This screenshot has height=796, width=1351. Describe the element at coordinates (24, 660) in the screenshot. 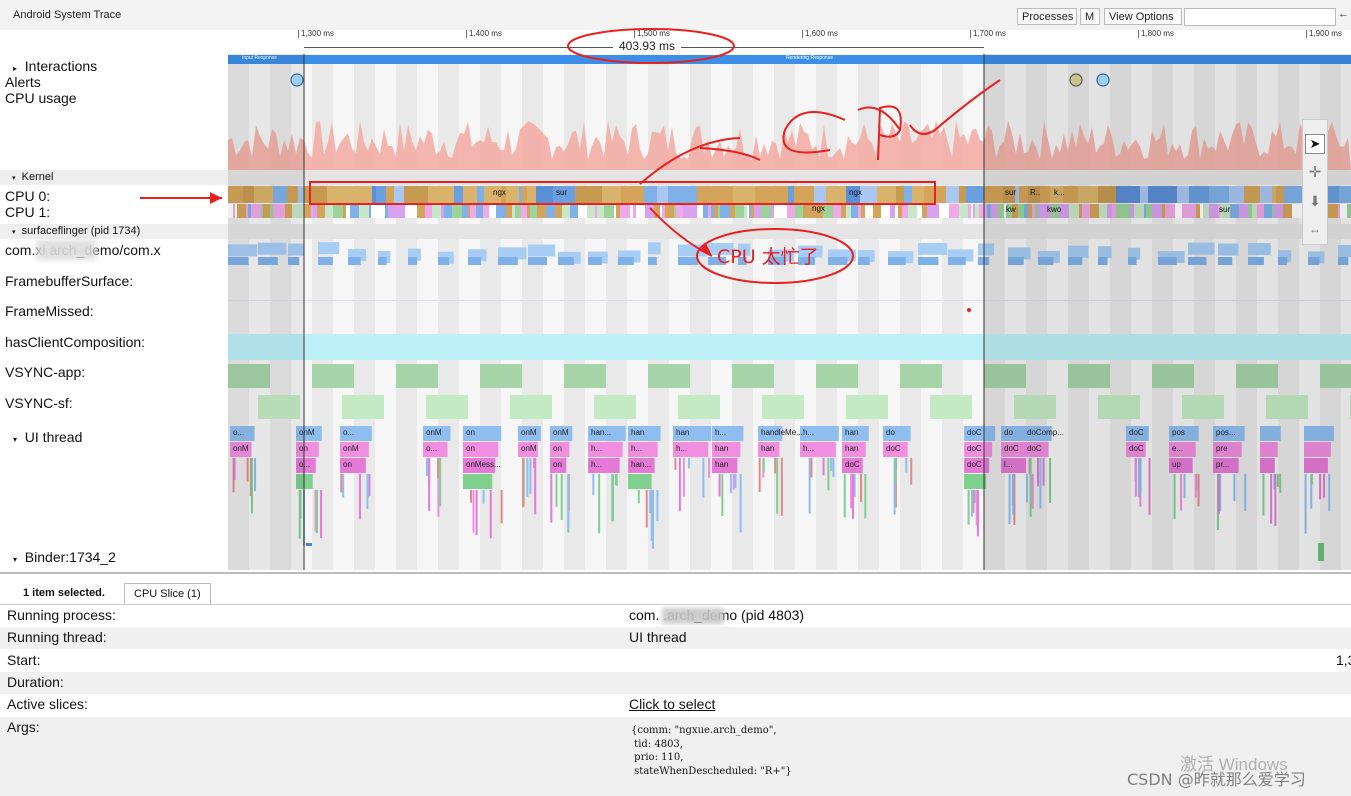

I see `detail-key: Start:` at that location.